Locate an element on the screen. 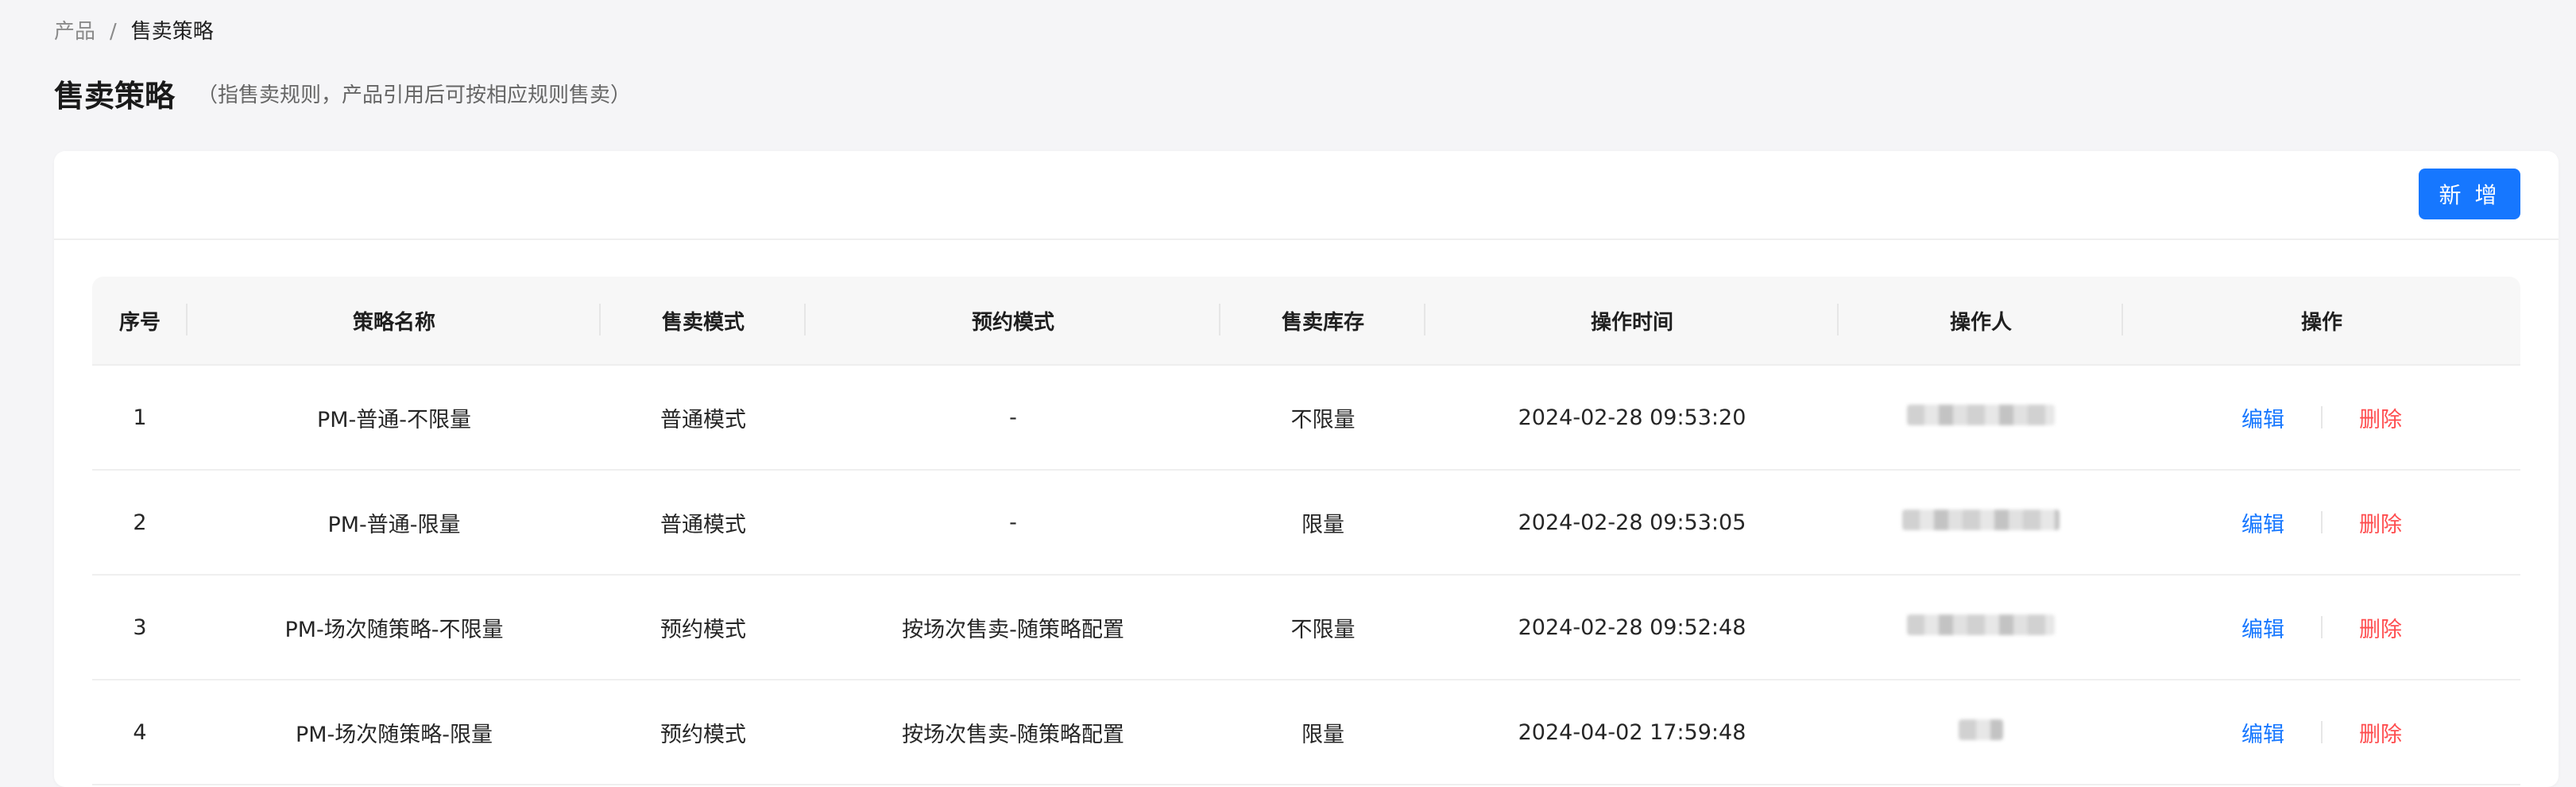 The image size is (2576, 787). card-toolbar: 新 增 is located at coordinates (1306, 195).